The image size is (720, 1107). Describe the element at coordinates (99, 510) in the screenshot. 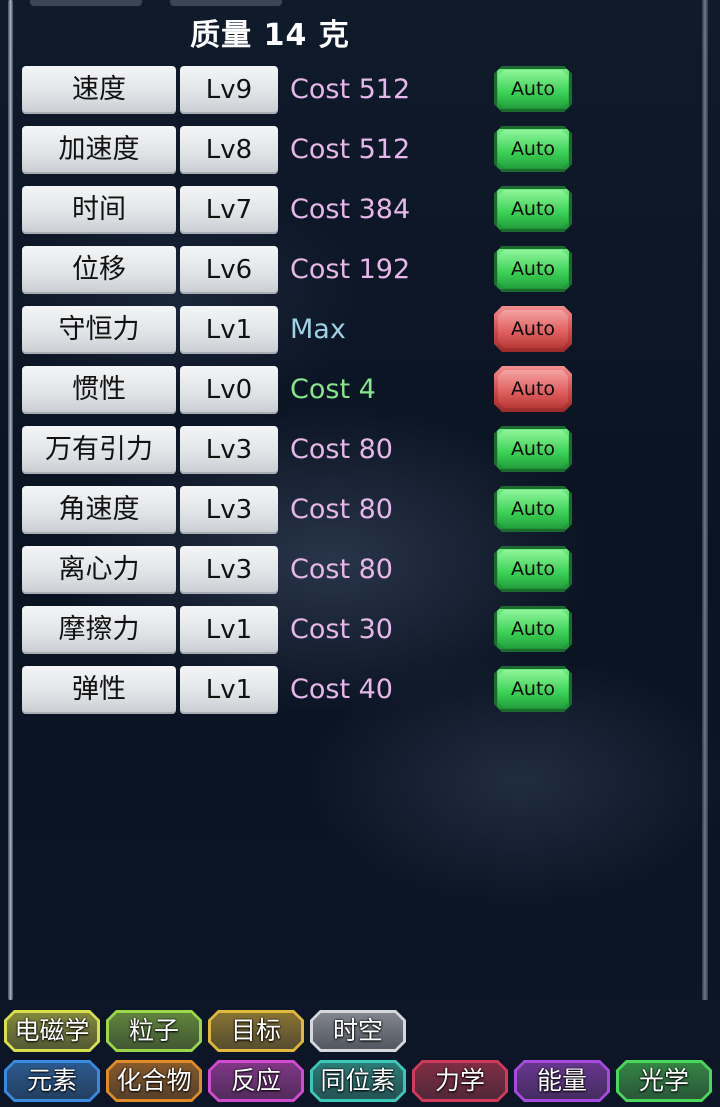

I see `upgrade-name-button: 角速度` at that location.